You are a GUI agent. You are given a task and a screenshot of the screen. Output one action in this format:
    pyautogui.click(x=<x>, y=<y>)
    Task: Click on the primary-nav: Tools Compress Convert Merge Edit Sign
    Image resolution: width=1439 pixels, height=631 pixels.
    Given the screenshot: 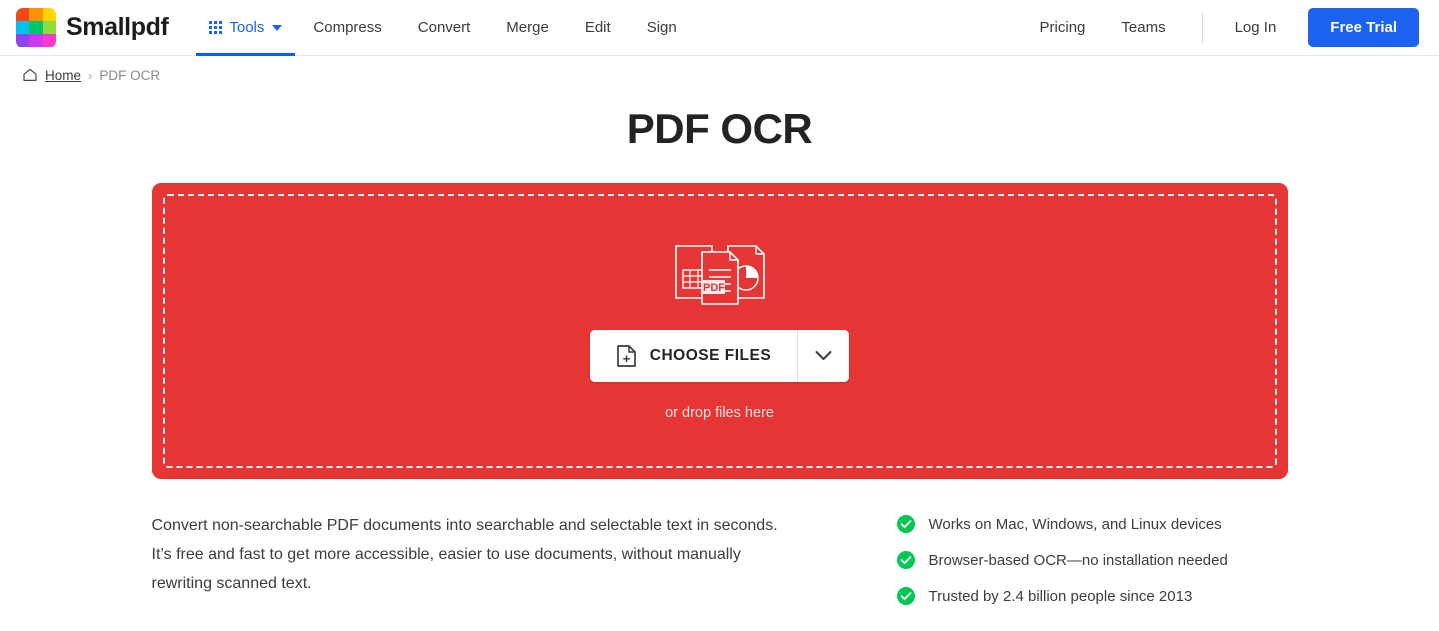 What is the action you would take?
    pyautogui.click(x=445, y=28)
    